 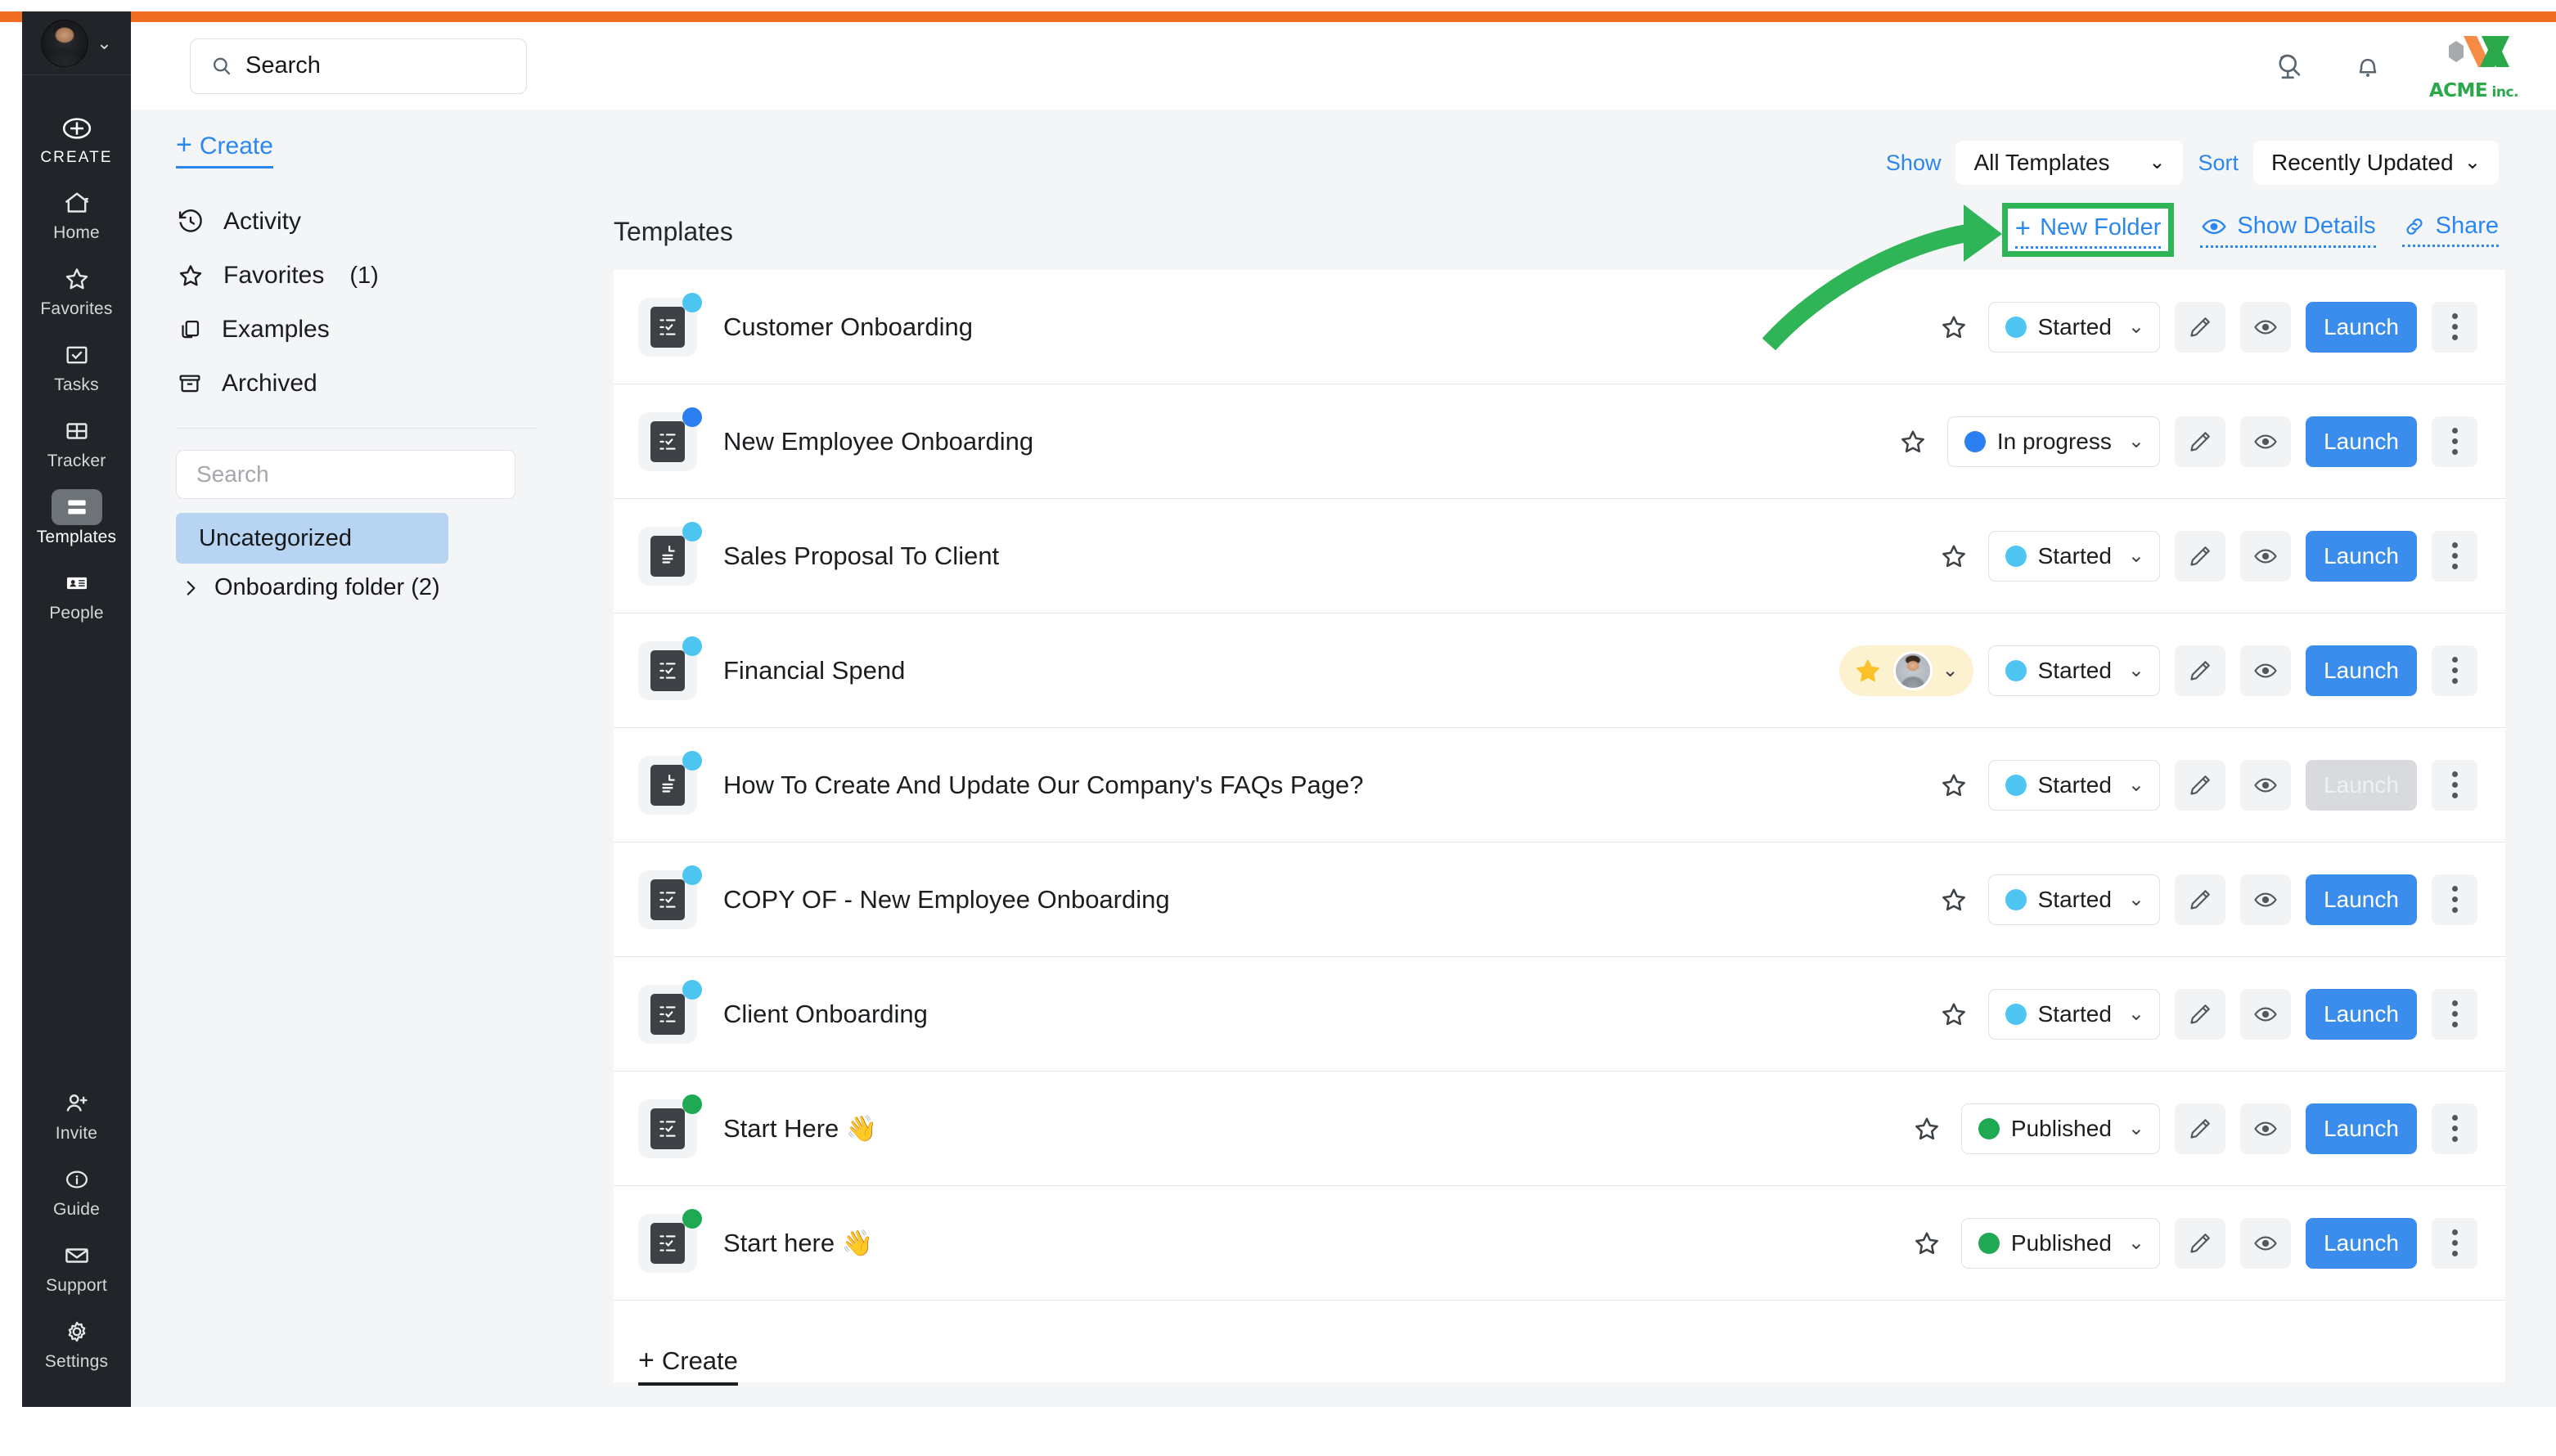 What do you see at coordinates (312, 539) in the screenshot?
I see `folder-item-uncategorized: Uncategorized` at bounding box center [312, 539].